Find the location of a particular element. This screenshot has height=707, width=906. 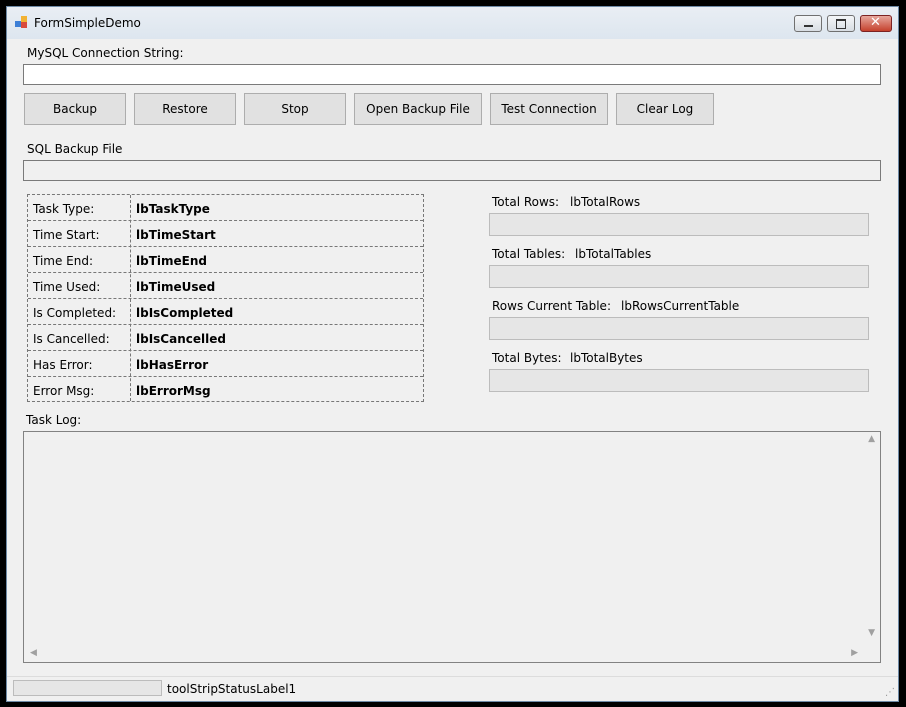

test-connection-button: Test Connection is located at coordinates (549, 109).